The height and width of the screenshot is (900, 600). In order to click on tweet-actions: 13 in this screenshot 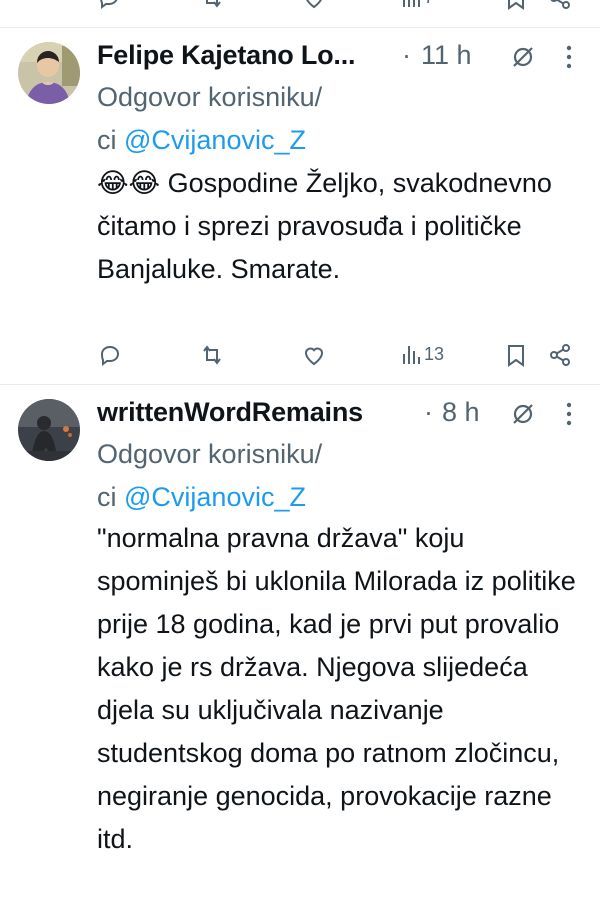, I will do `click(300, 358)`.